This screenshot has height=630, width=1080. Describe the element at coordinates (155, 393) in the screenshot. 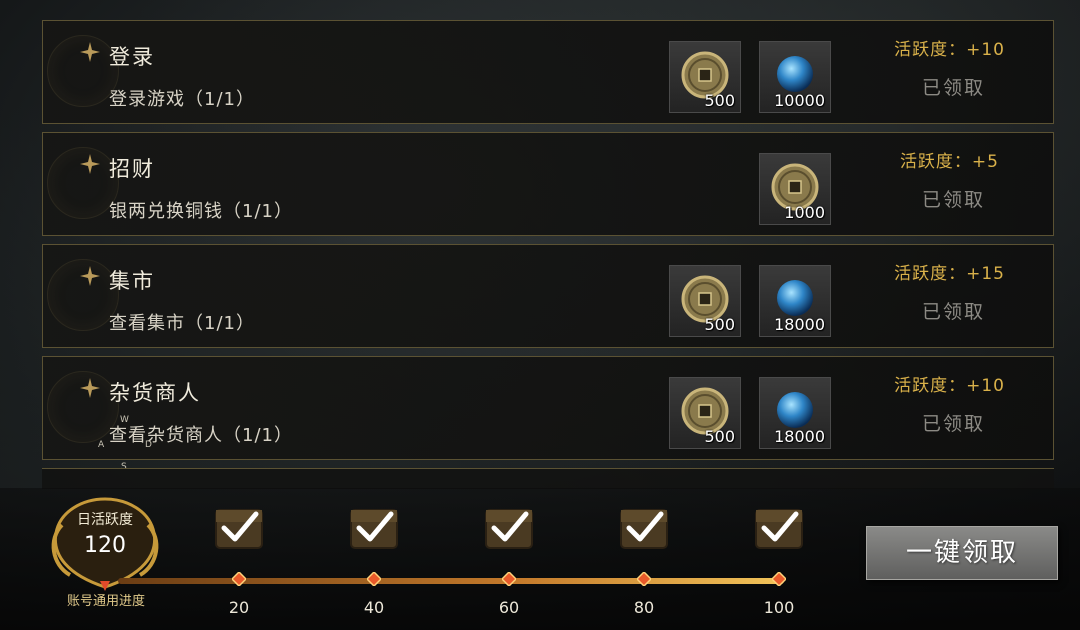

I see `task-title: 杂货商人` at that location.